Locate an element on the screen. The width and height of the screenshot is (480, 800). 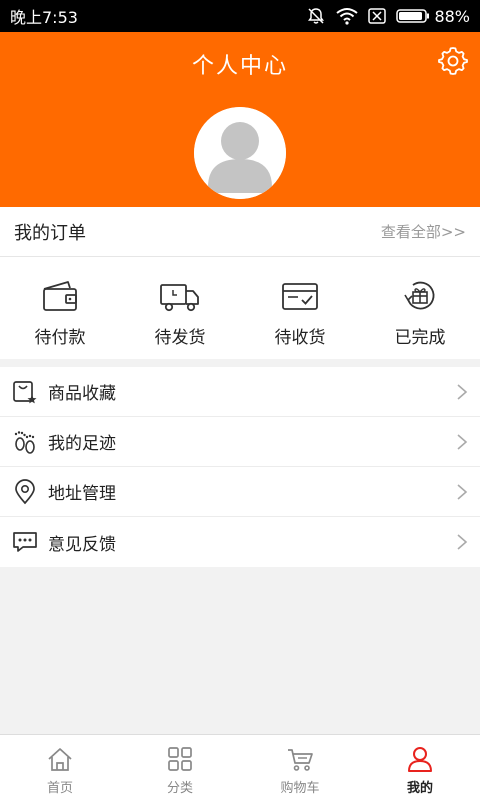
battery-indicator: 88% is located at coordinates (433, 16).